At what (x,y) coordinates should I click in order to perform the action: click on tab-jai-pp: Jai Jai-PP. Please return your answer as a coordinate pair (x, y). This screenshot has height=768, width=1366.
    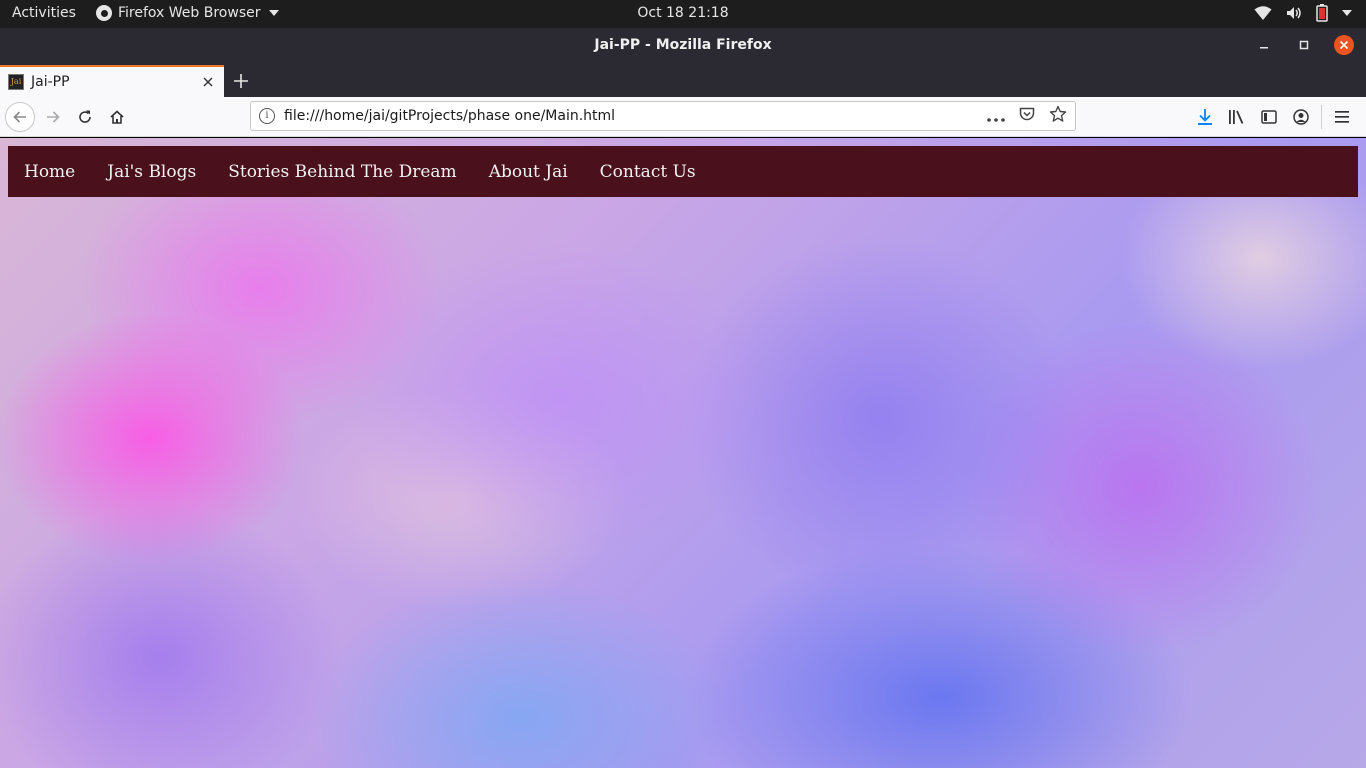
    Looking at the image, I should click on (112, 81).